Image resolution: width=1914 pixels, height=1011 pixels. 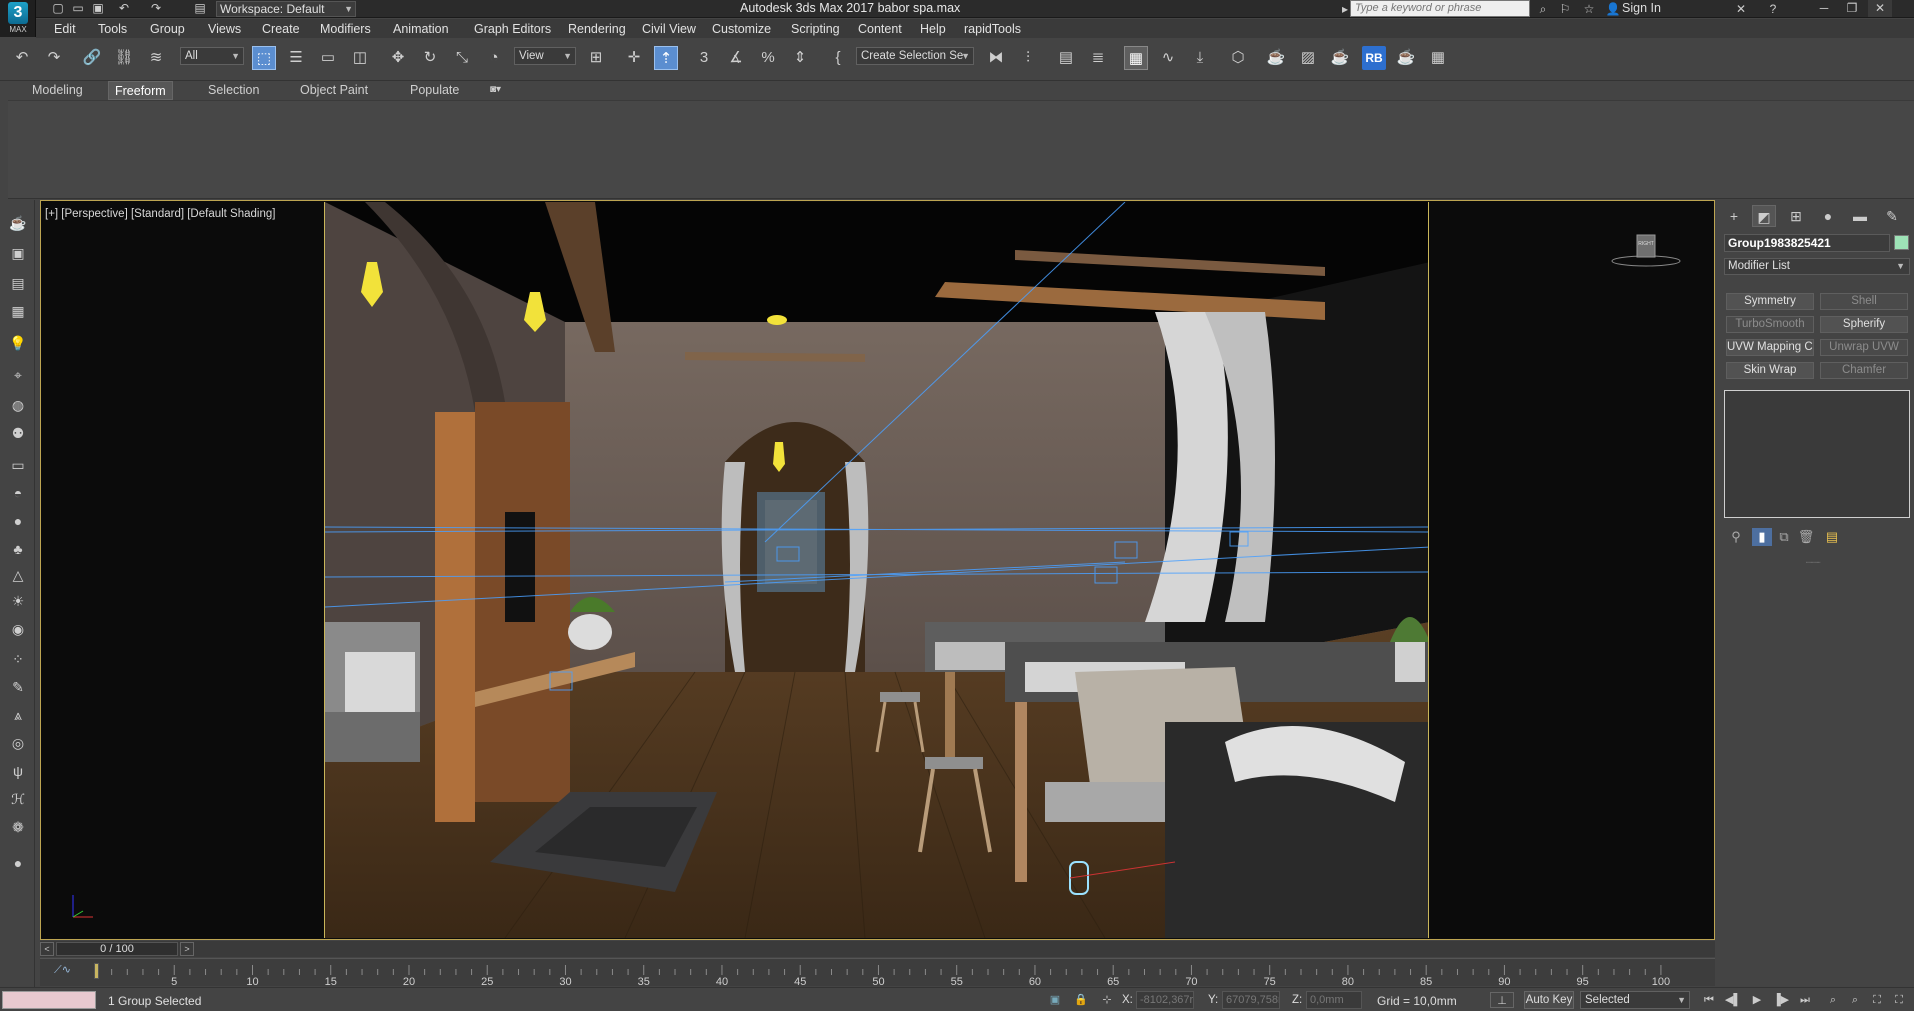 I want to click on unwrap-uvw-button: Unwrap UVW, so click(x=1864, y=347).